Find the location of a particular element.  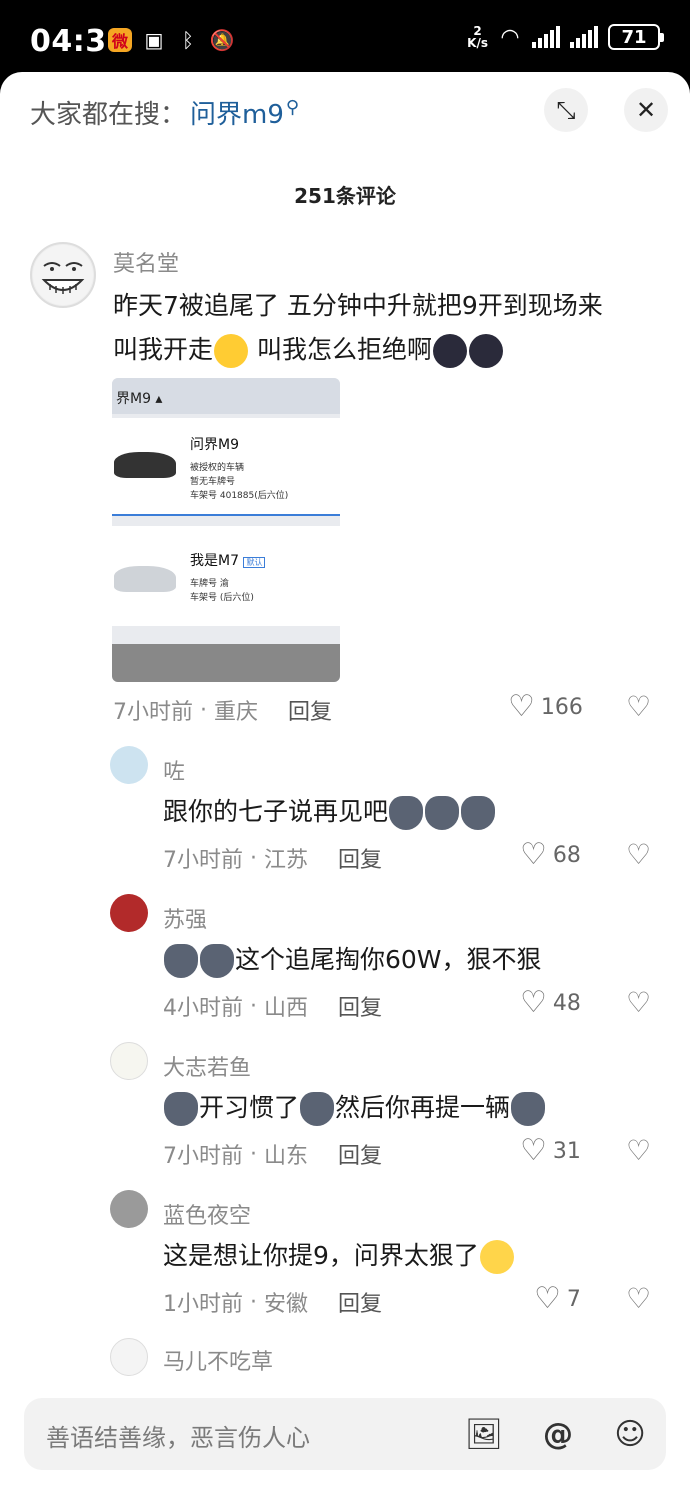

like-button: ♡ 31 is located at coordinates (550, 1151).